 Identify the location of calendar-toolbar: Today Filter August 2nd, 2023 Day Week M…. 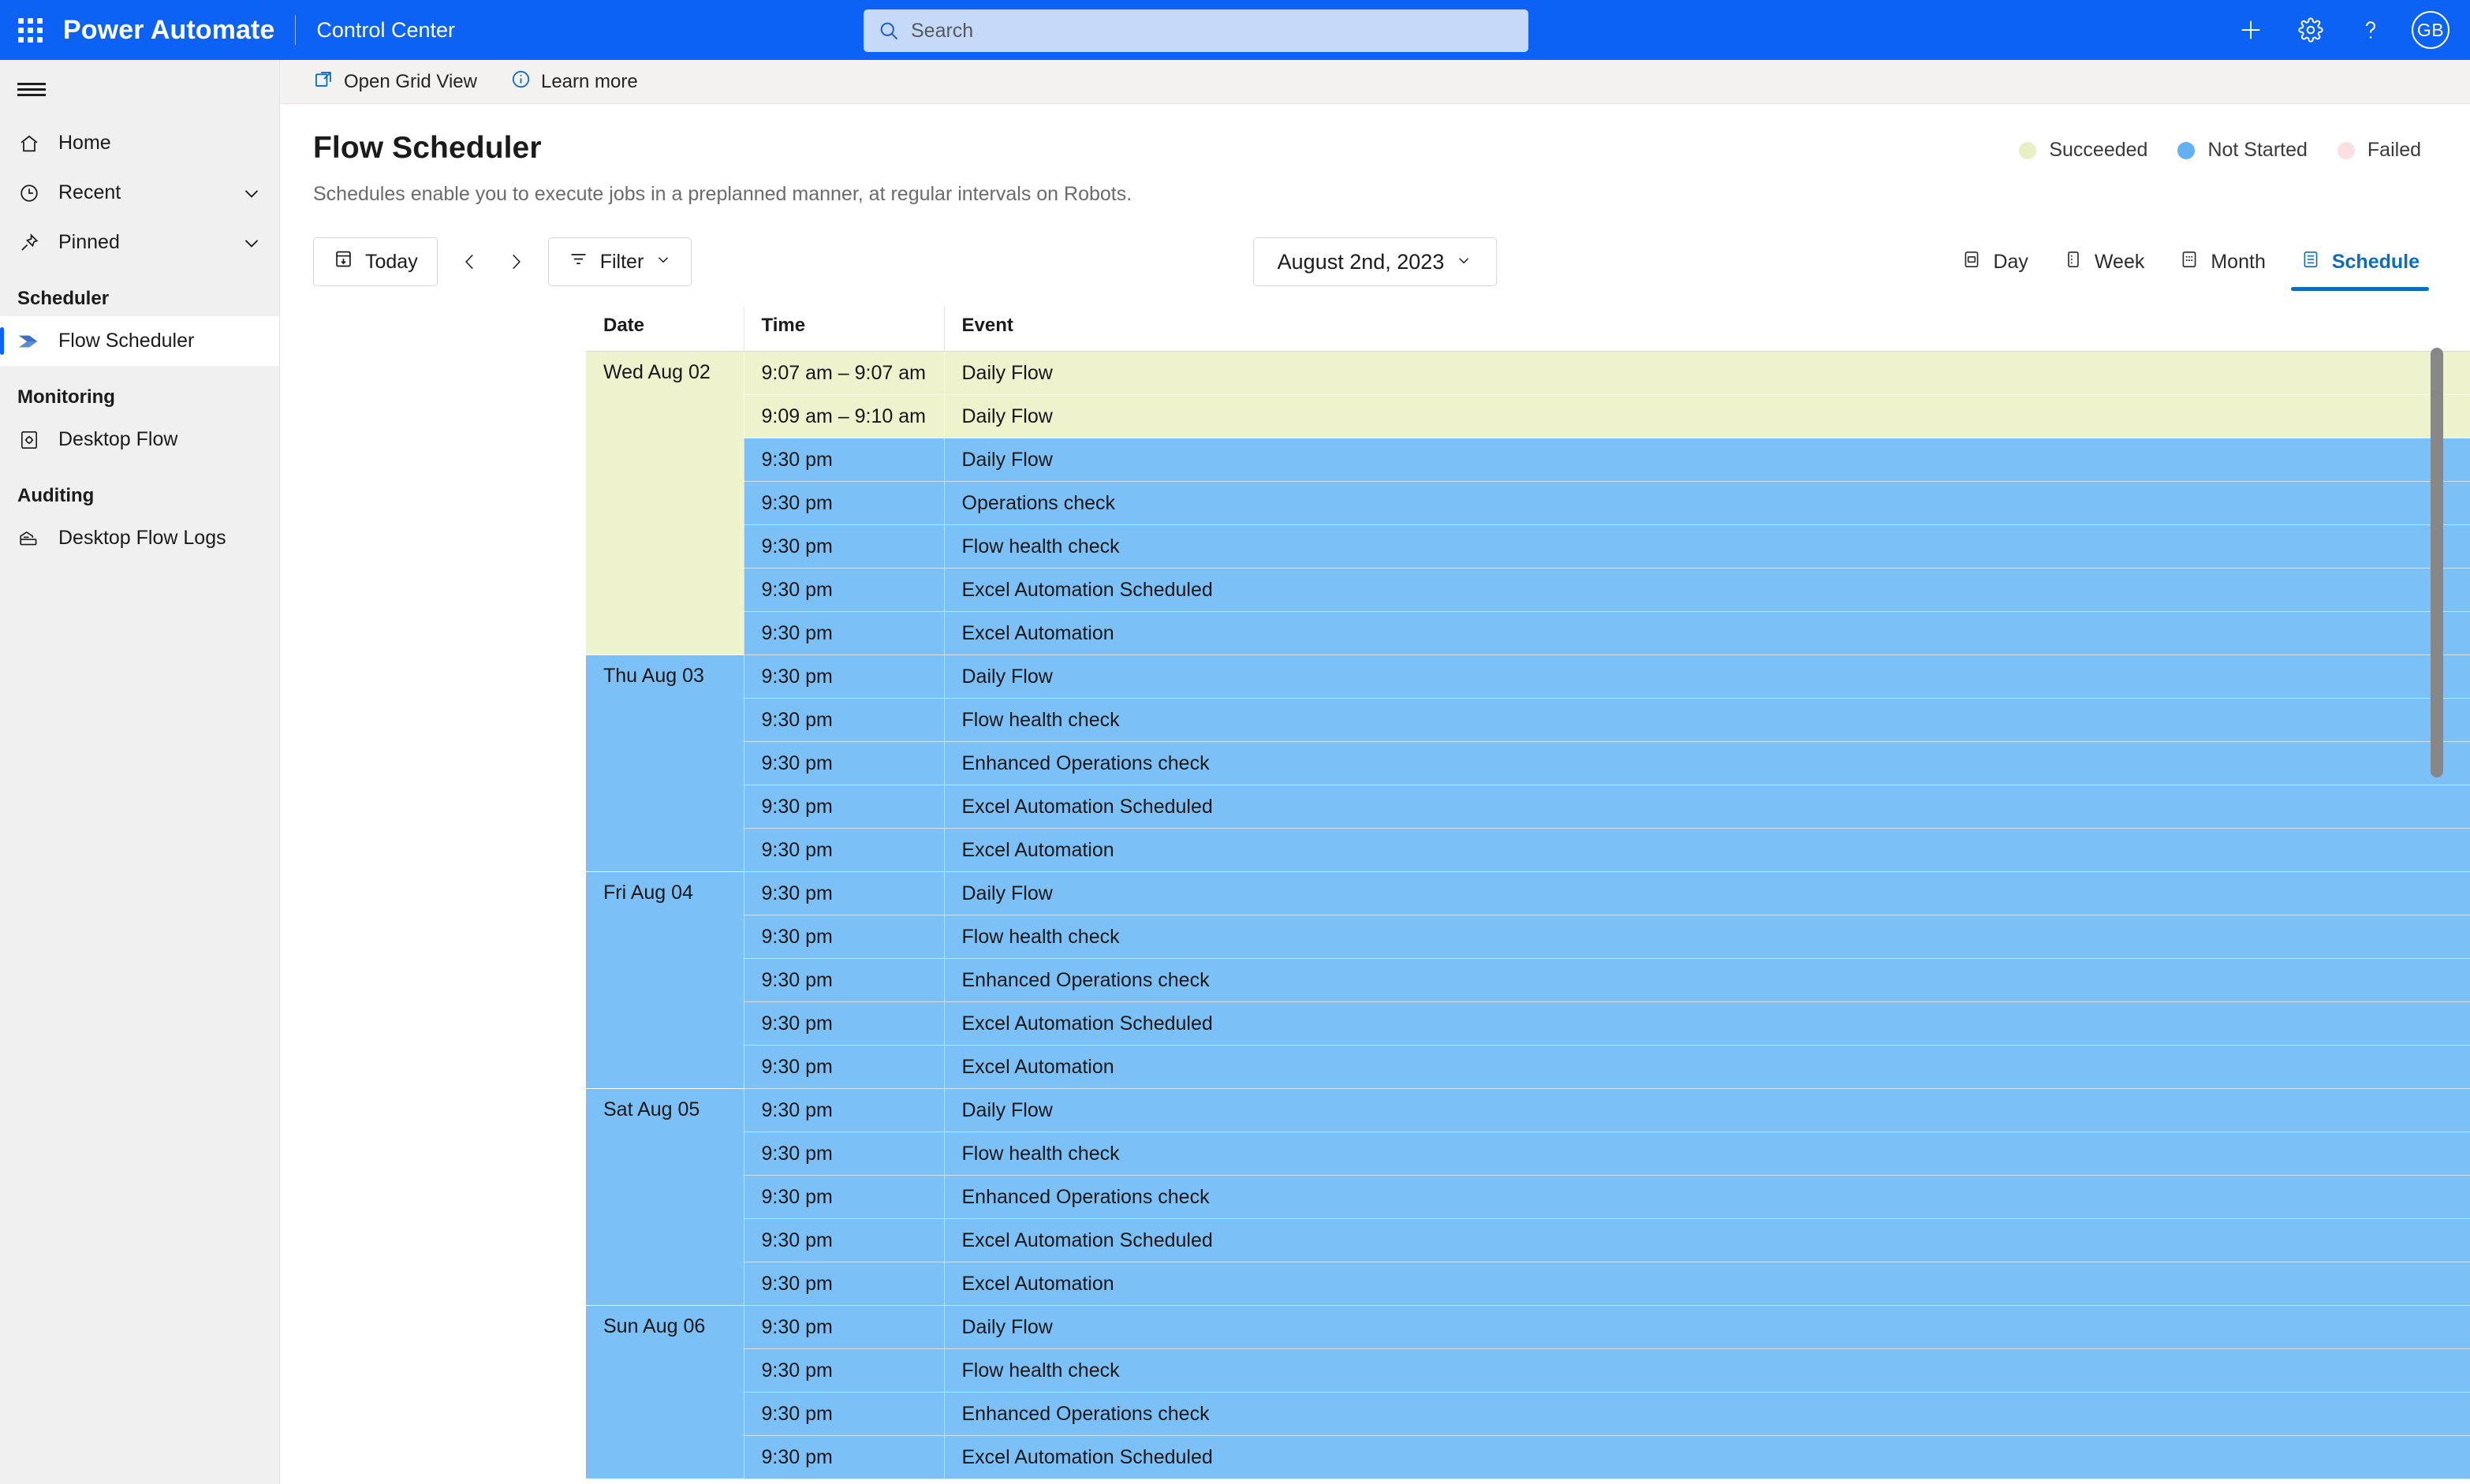
(1375, 264).